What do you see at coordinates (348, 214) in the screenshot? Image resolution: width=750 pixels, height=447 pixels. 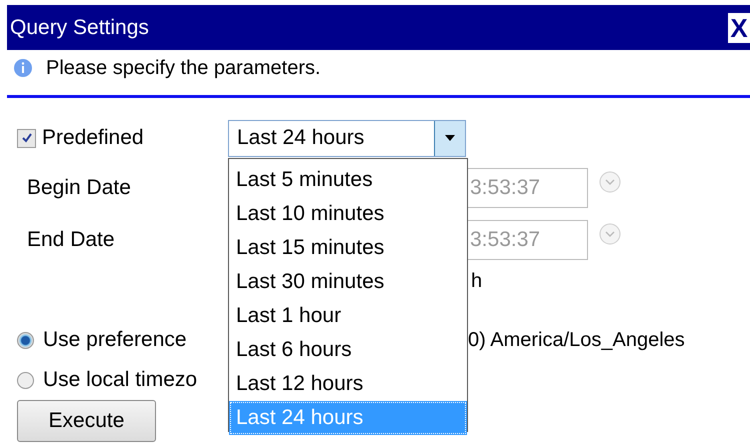 I see `dropdown-option: Last 10 minutes` at bounding box center [348, 214].